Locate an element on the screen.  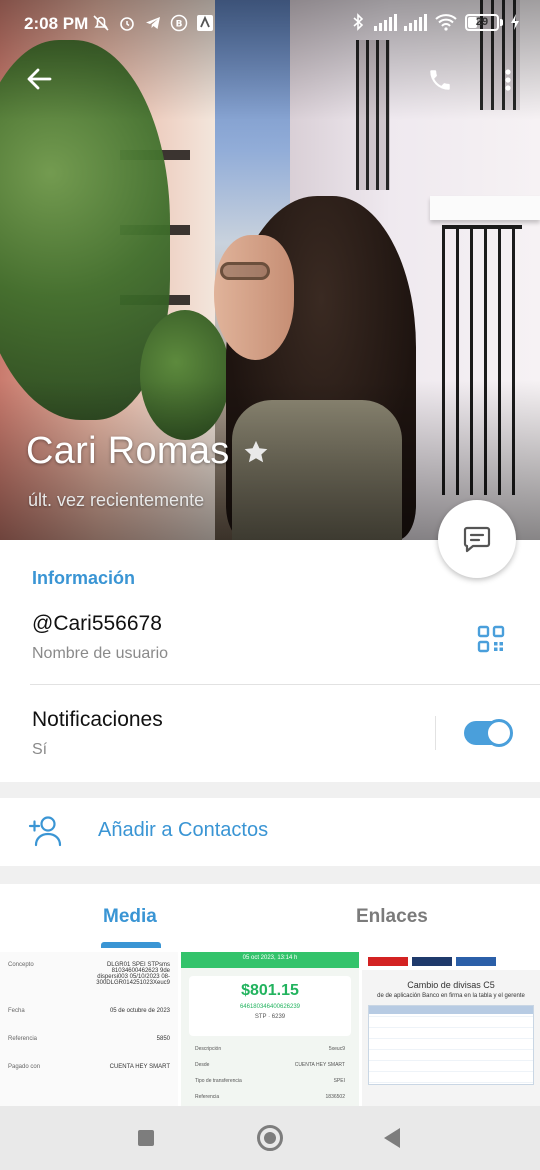
nav-back-button is located at coordinates (392, 1138).